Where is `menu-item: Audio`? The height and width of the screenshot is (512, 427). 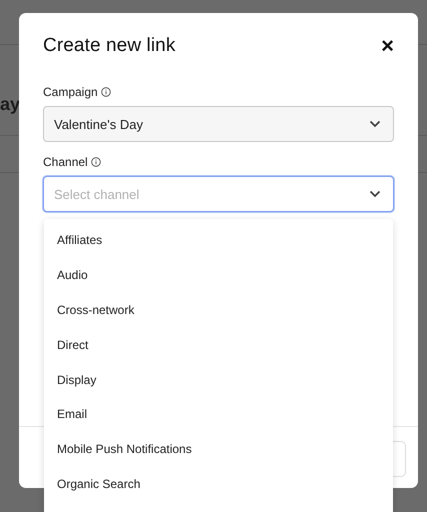 menu-item: Audio is located at coordinates (218, 275).